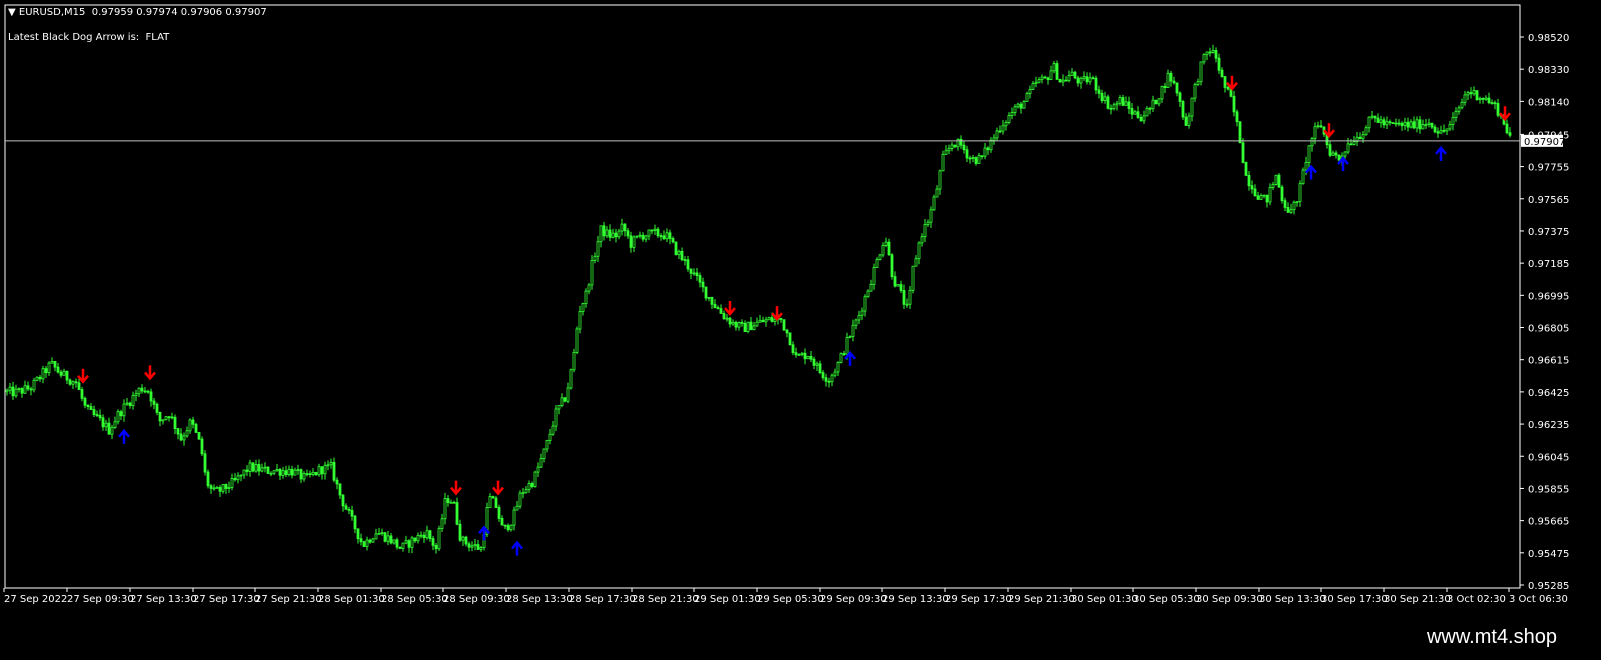  I want to click on x-tick-label: 27 Sep 13:30, so click(163, 599).